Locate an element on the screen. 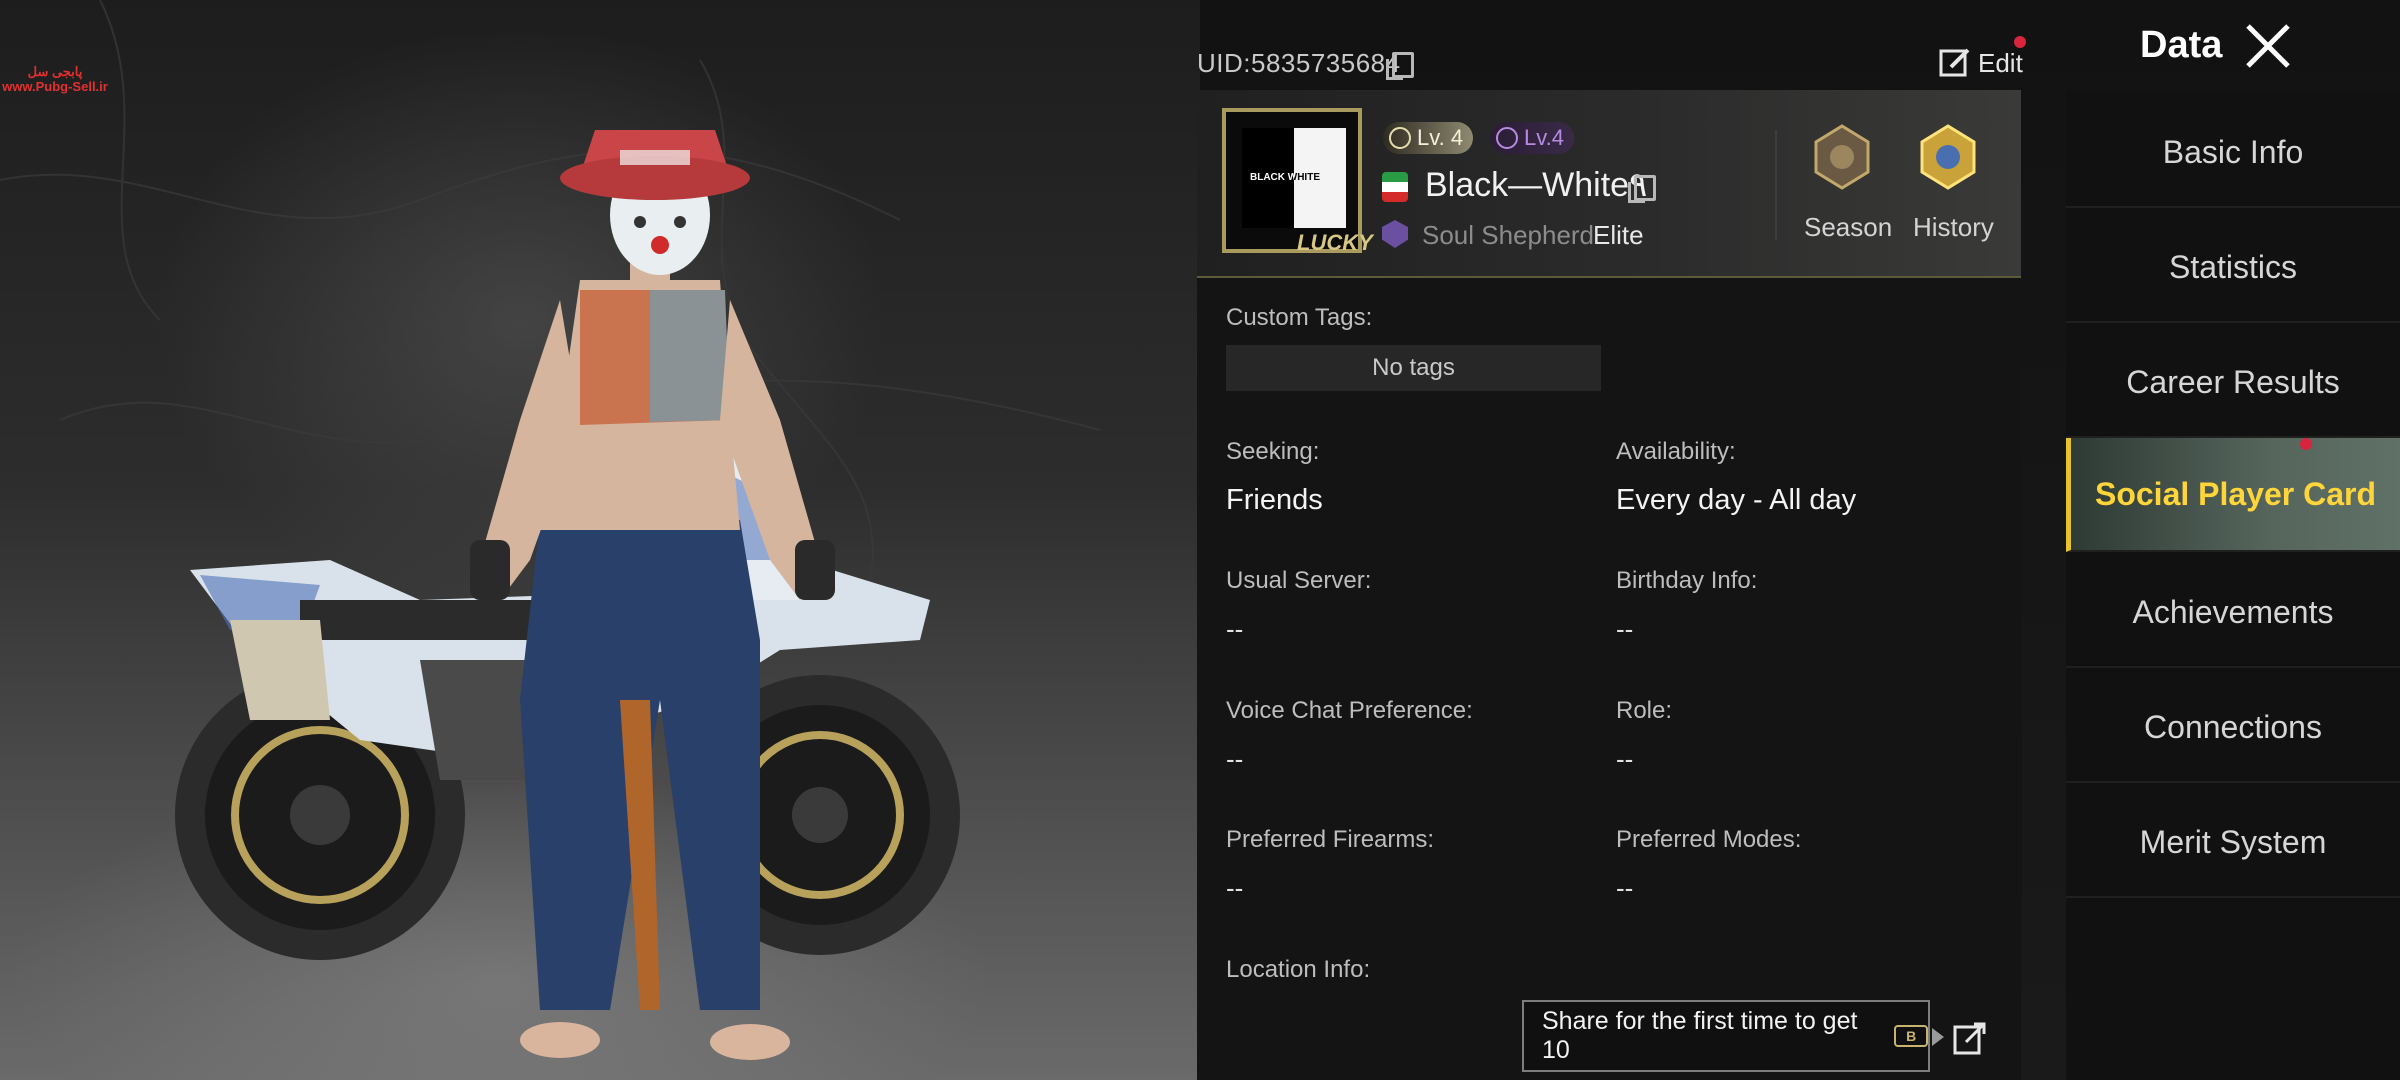  close-icon is located at coordinates (2268, 46).